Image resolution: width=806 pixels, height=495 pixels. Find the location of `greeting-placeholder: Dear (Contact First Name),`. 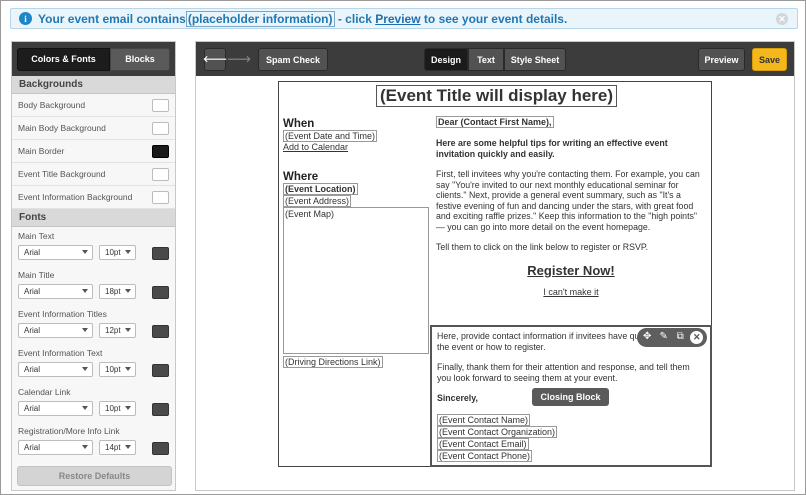

greeting-placeholder: Dear (Contact First Name), is located at coordinates (495, 122).